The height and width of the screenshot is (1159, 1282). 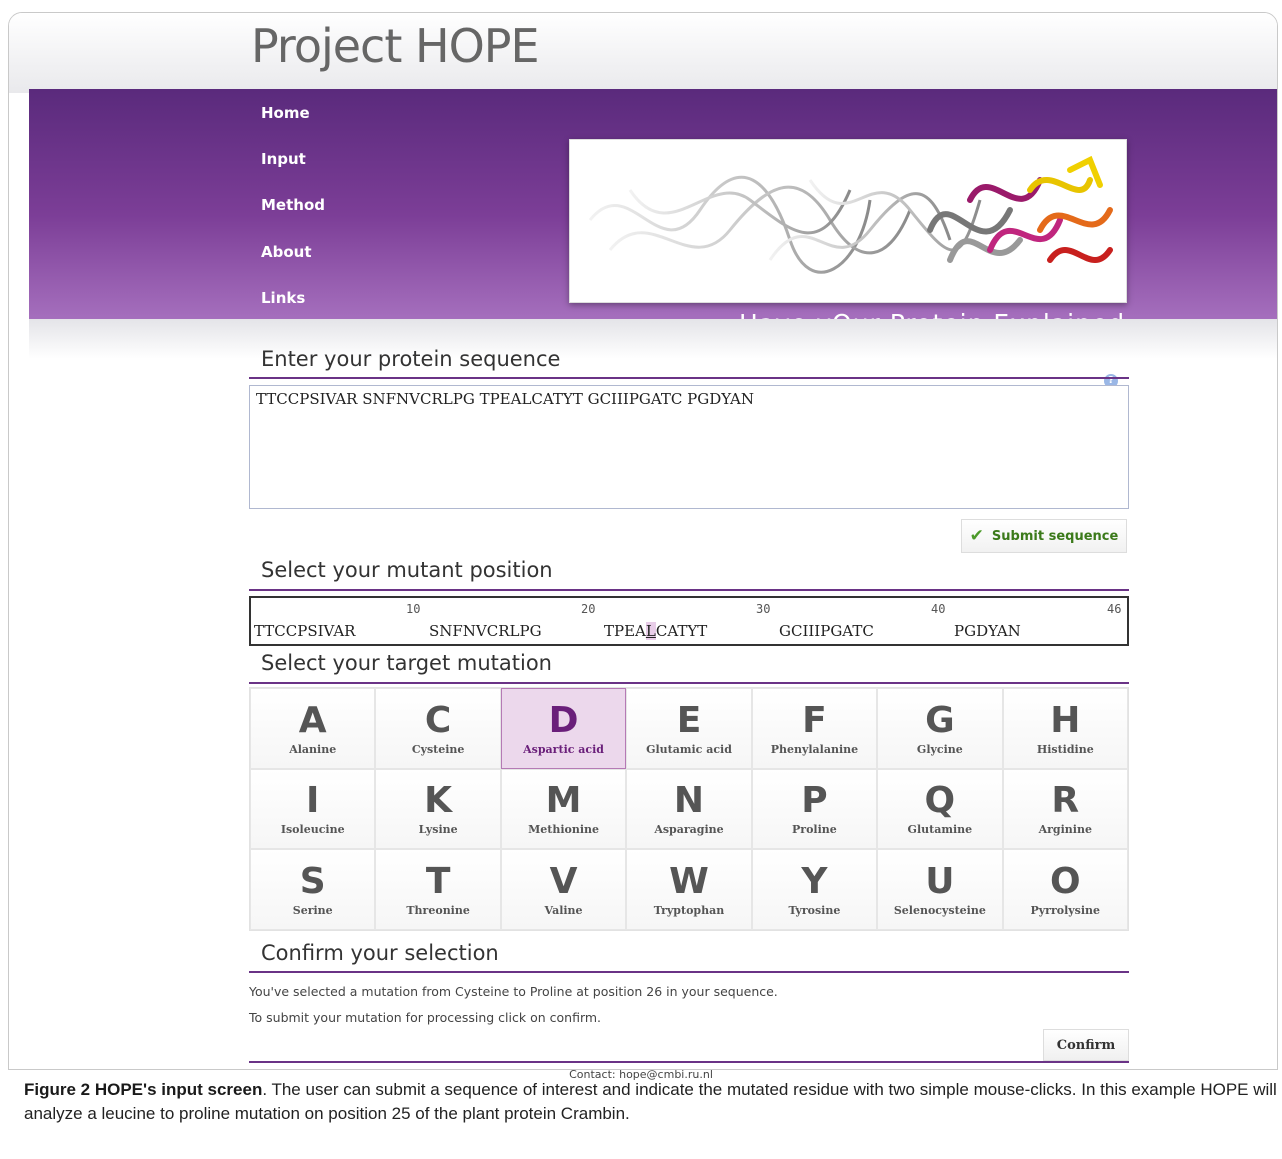 What do you see at coordinates (312, 911) in the screenshot?
I see `amino-acid-name: Serine` at bounding box center [312, 911].